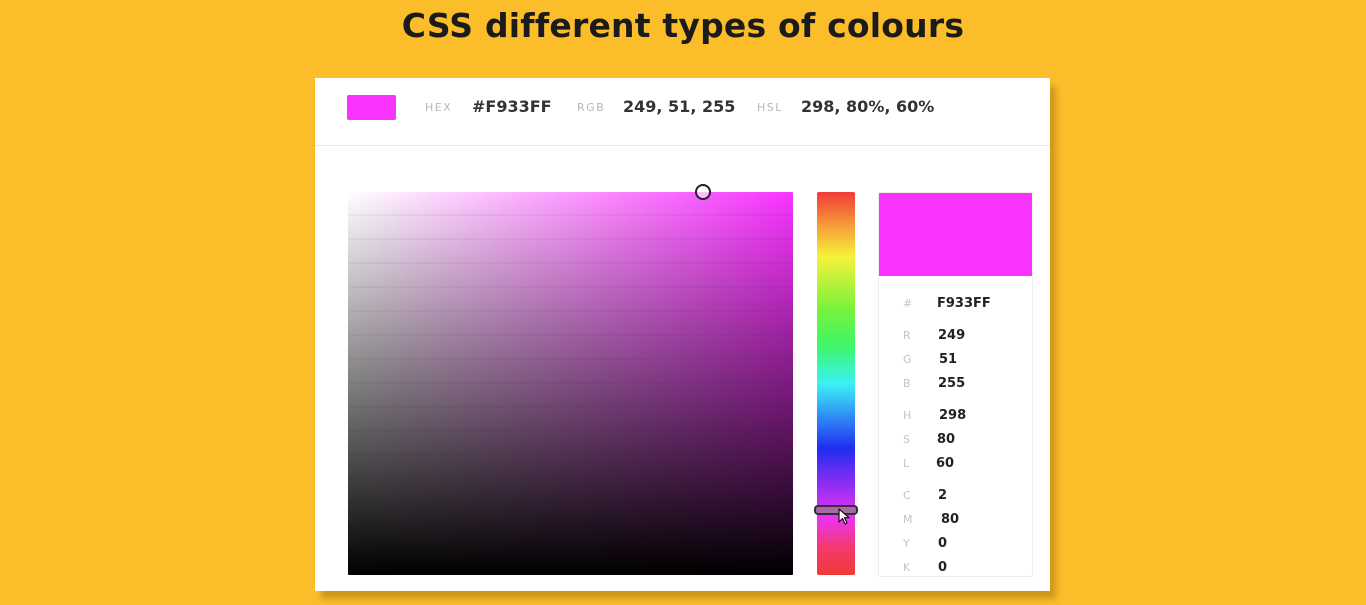  What do you see at coordinates (907, 567) in the screenshot?
I see `k-key: K` at bounding box center [907, 567].